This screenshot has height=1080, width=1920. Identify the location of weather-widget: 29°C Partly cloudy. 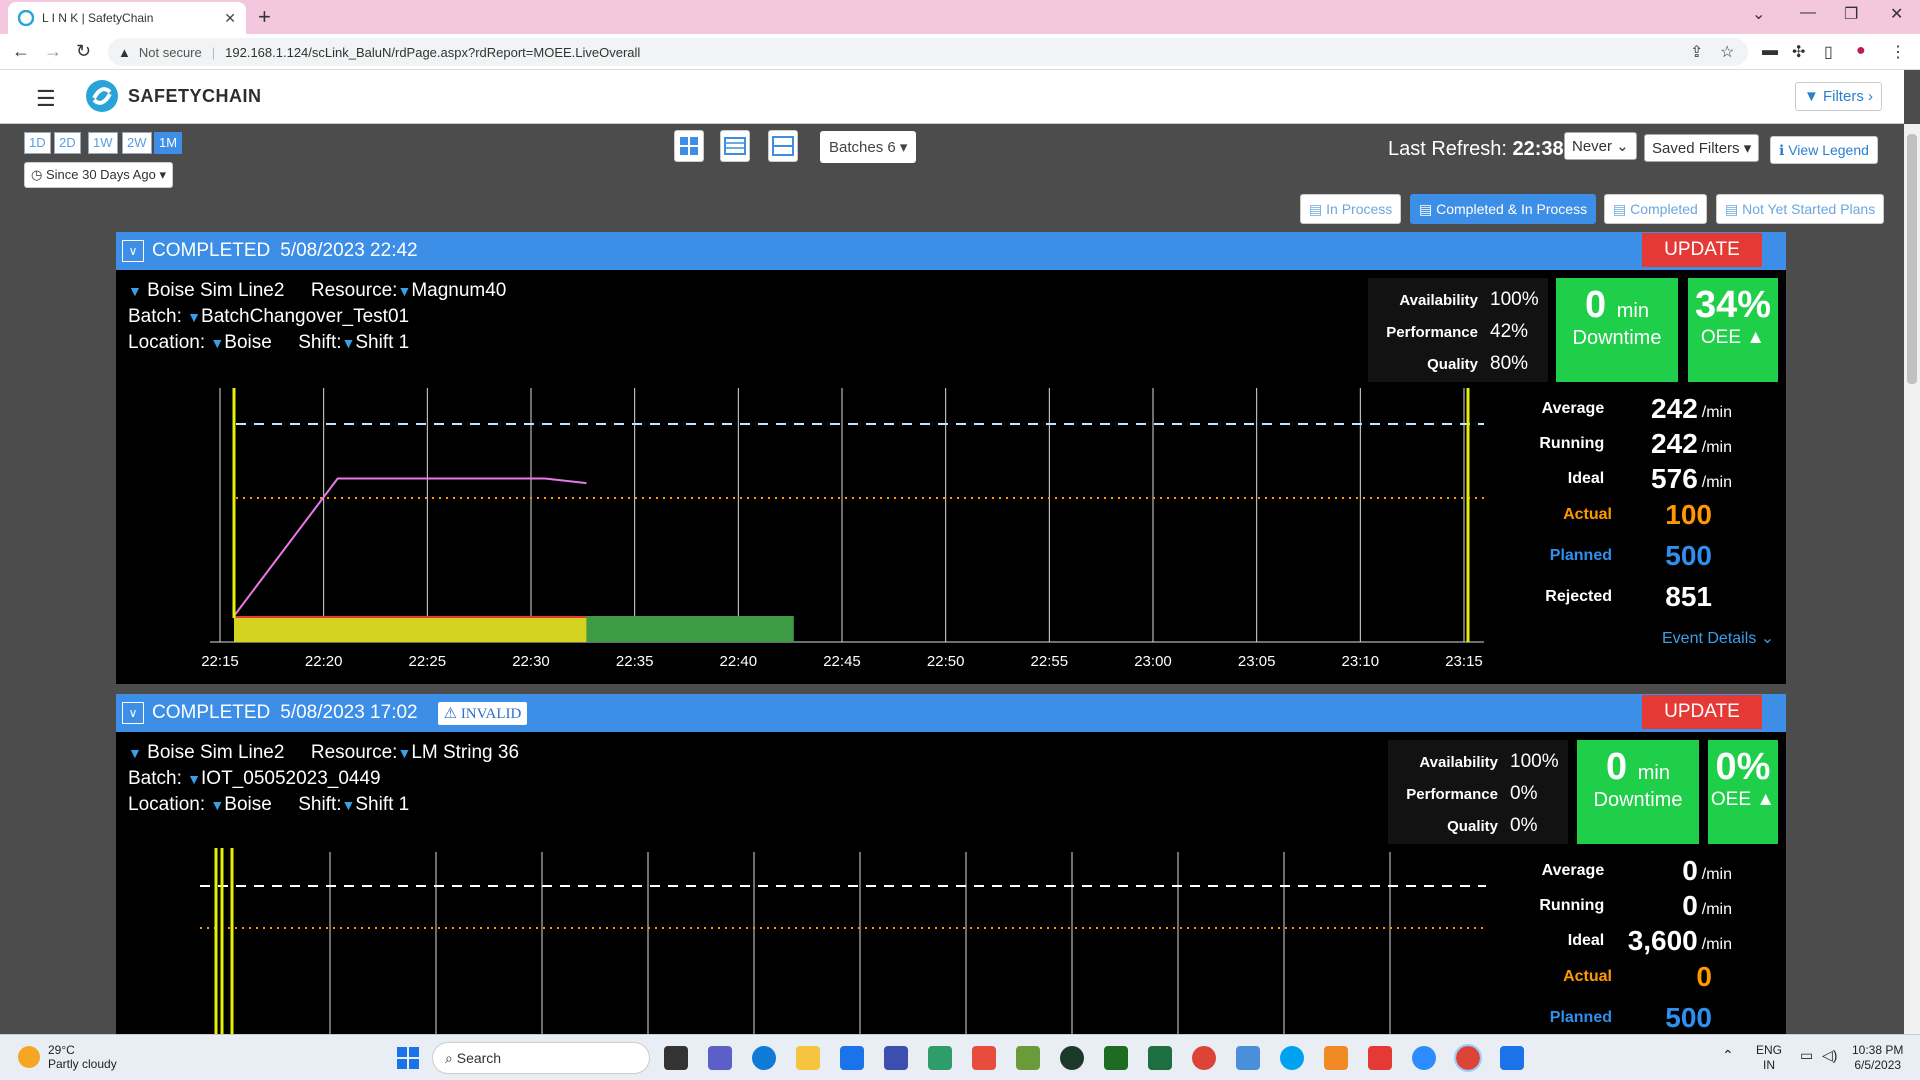
(67, 1057).